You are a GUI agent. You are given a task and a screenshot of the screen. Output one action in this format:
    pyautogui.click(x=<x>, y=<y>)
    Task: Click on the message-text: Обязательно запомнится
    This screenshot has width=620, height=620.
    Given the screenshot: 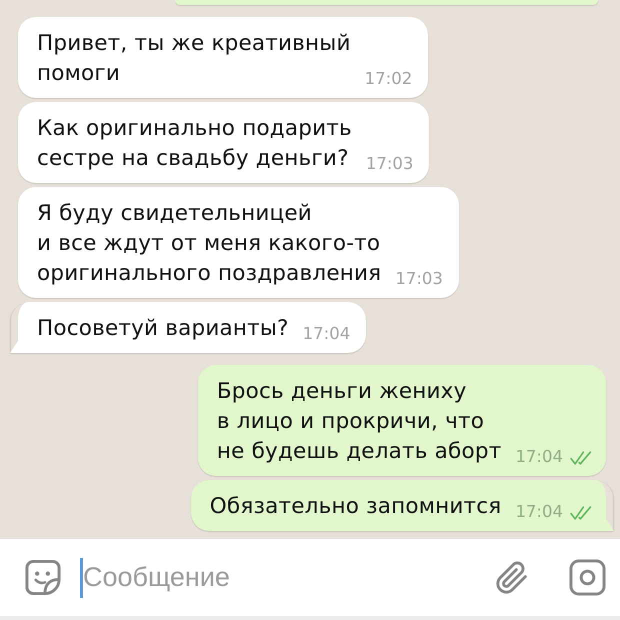 What is the action you would take?
    pyautogui.click(x=356, y=507)
    